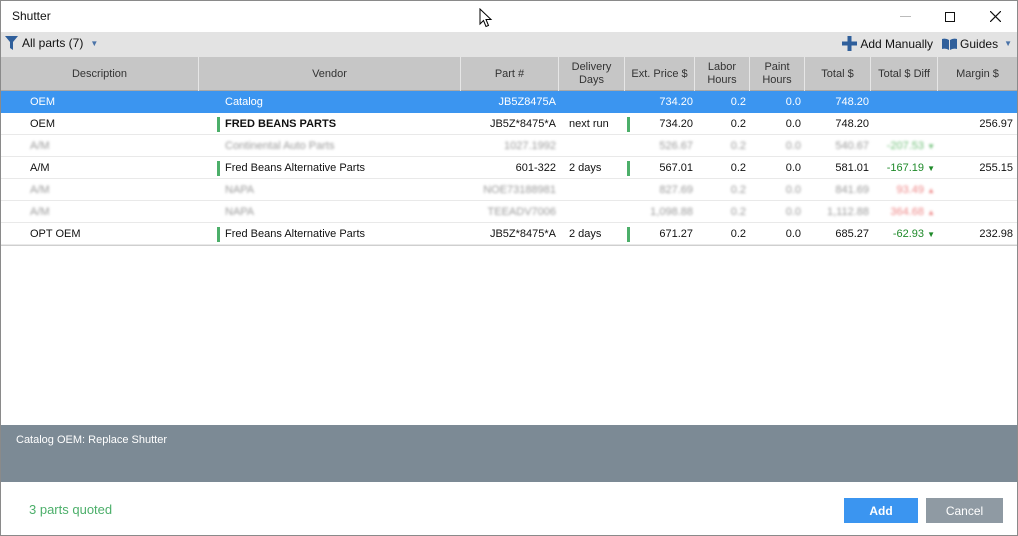 The image size is (1018, 536). What do you see at coordinates (996, 234) in the screenshot?
I see `cell-margin: 232.98` at bounding box center [996, 234].